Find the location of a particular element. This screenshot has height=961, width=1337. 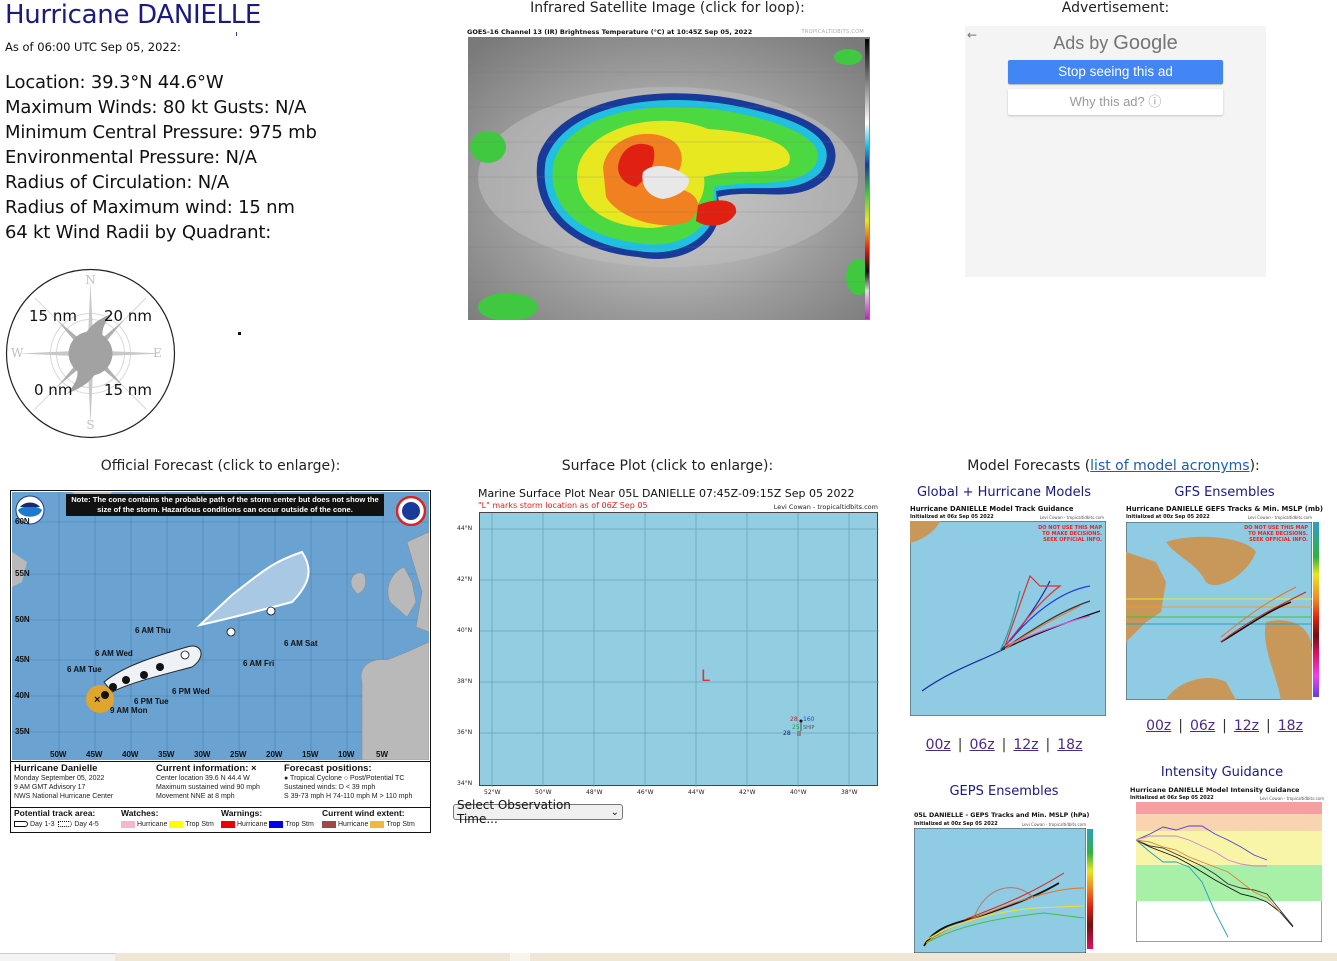

location-line: Location: 39.3°N 44.6°W is located at coordinates (114, 82).